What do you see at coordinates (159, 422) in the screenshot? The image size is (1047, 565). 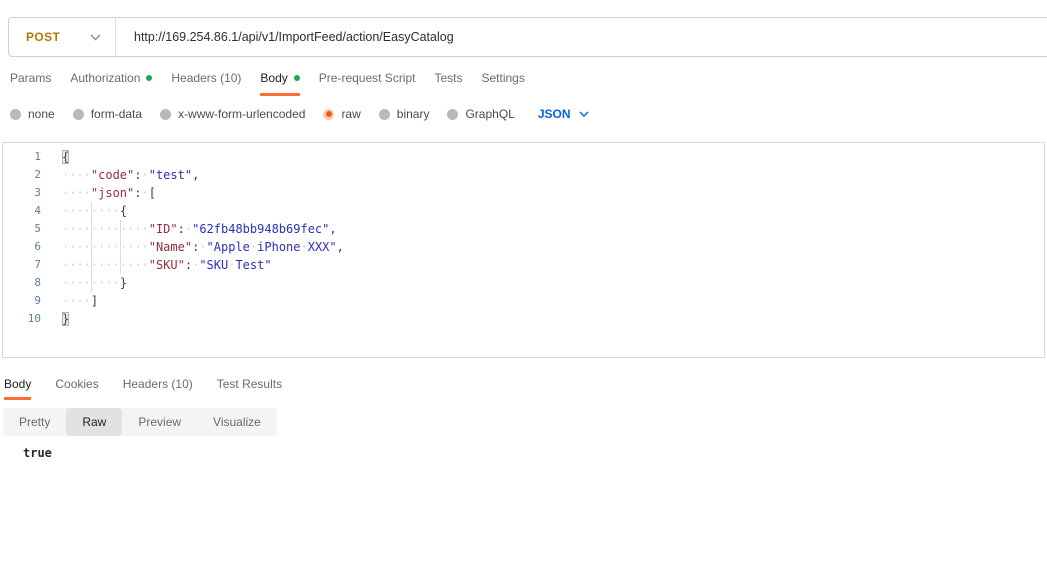 I see `view-preview: Preview` at bounding box center [159, 422].